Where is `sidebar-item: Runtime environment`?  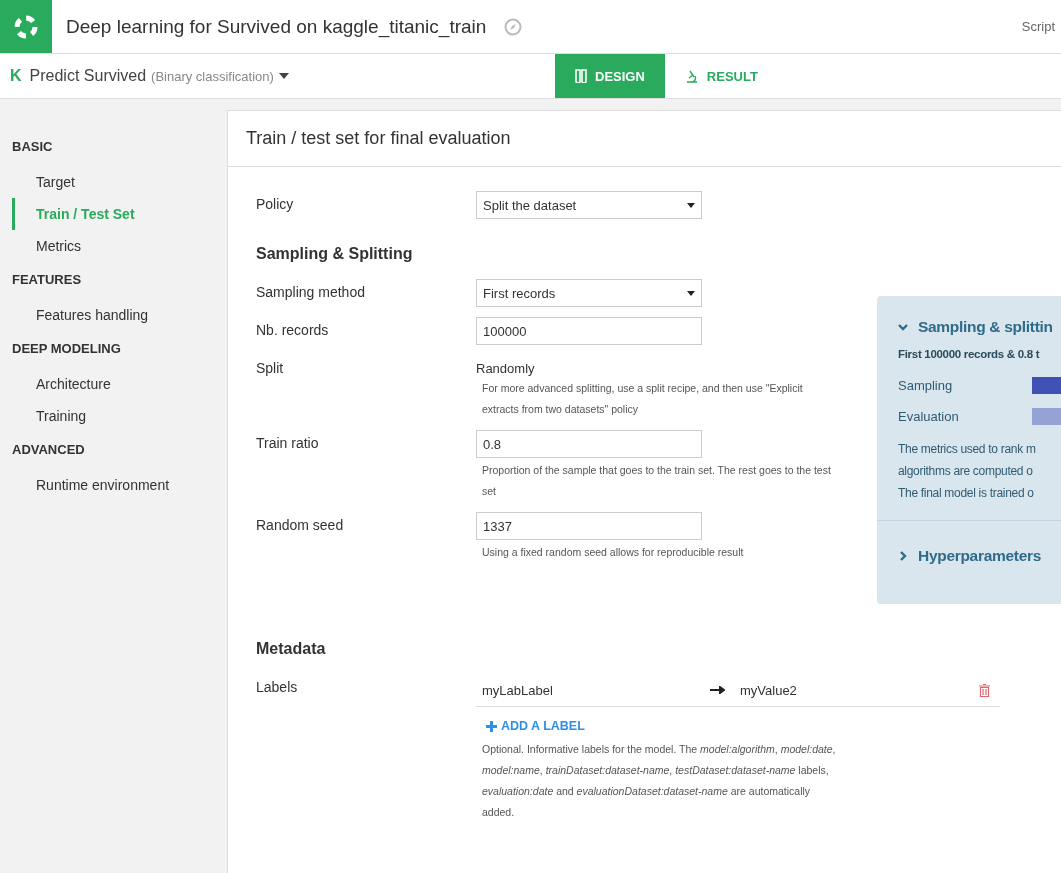
sidebar-item: Runtime environment is located at coordinates (113, 485).